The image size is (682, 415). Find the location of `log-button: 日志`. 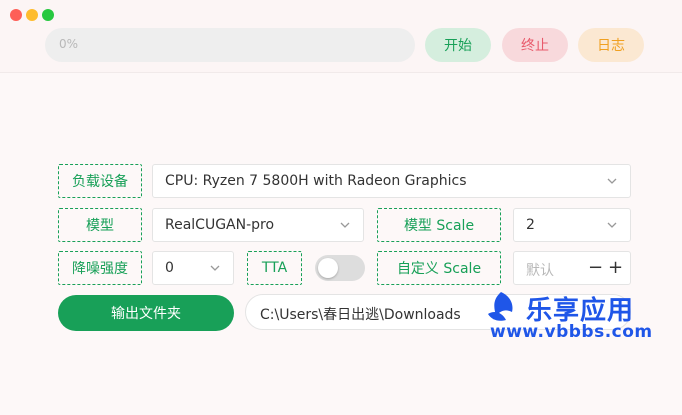

log-button: 日志 is located at coordinates (611, 45).